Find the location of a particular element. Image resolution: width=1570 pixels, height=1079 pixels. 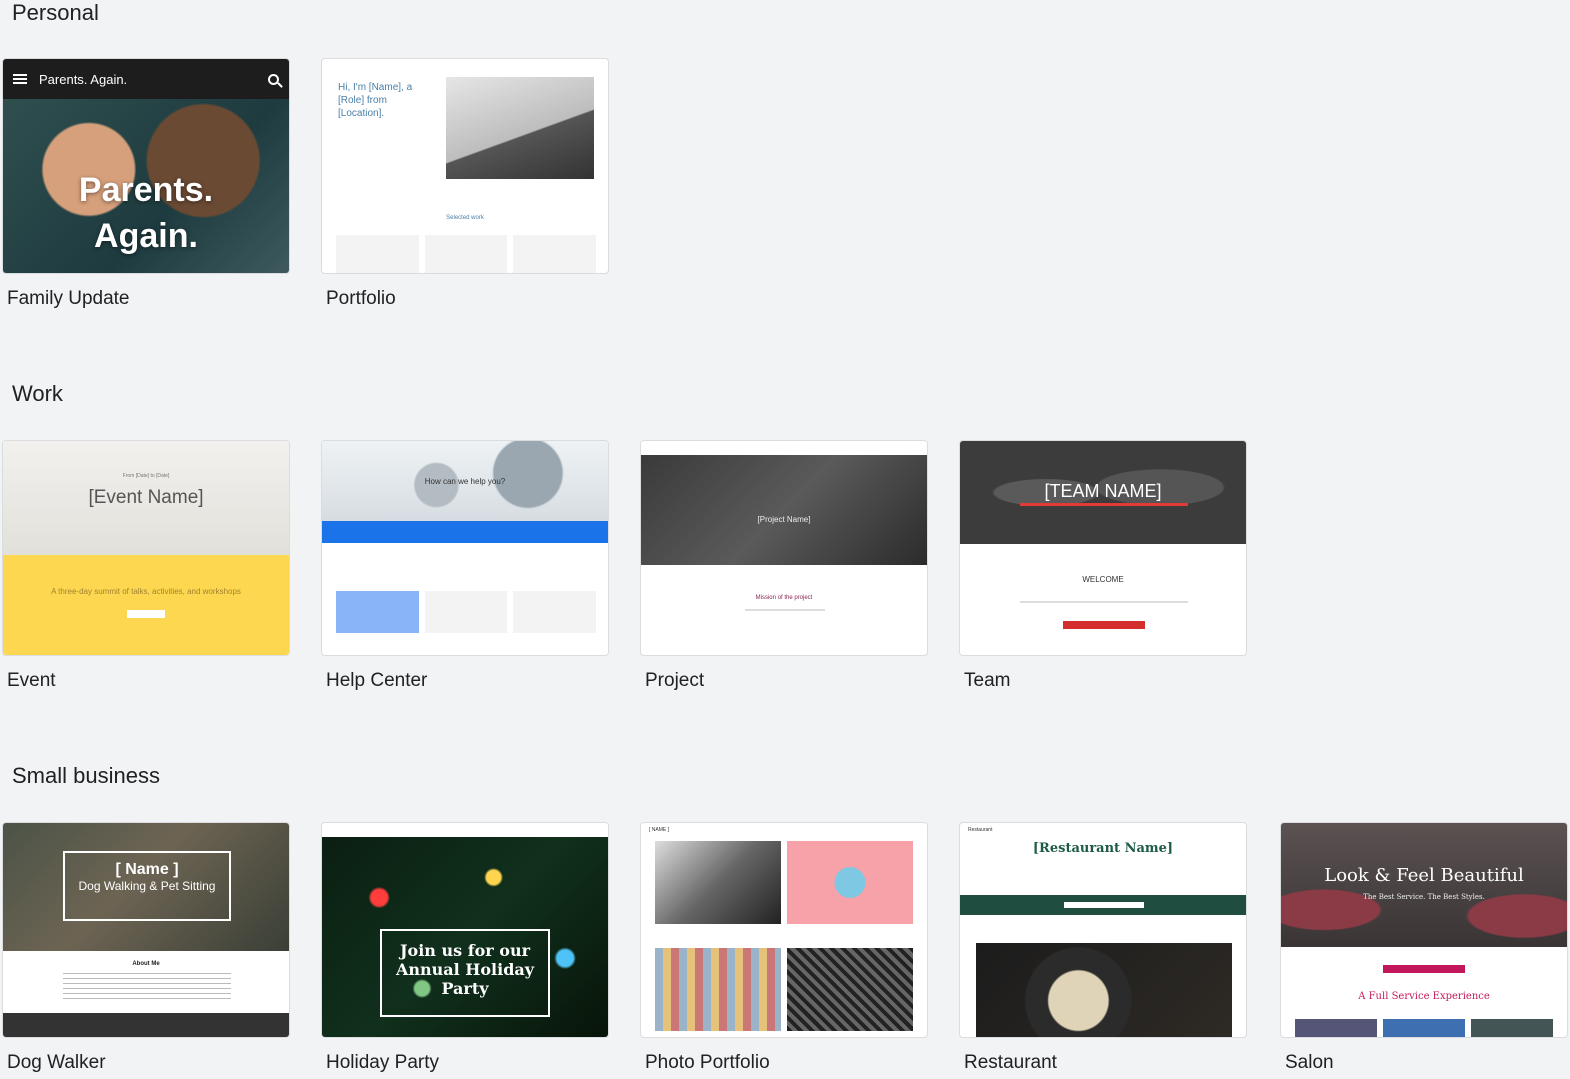

preview-project-name: [Project Name] is located at coordinates (784, 519).